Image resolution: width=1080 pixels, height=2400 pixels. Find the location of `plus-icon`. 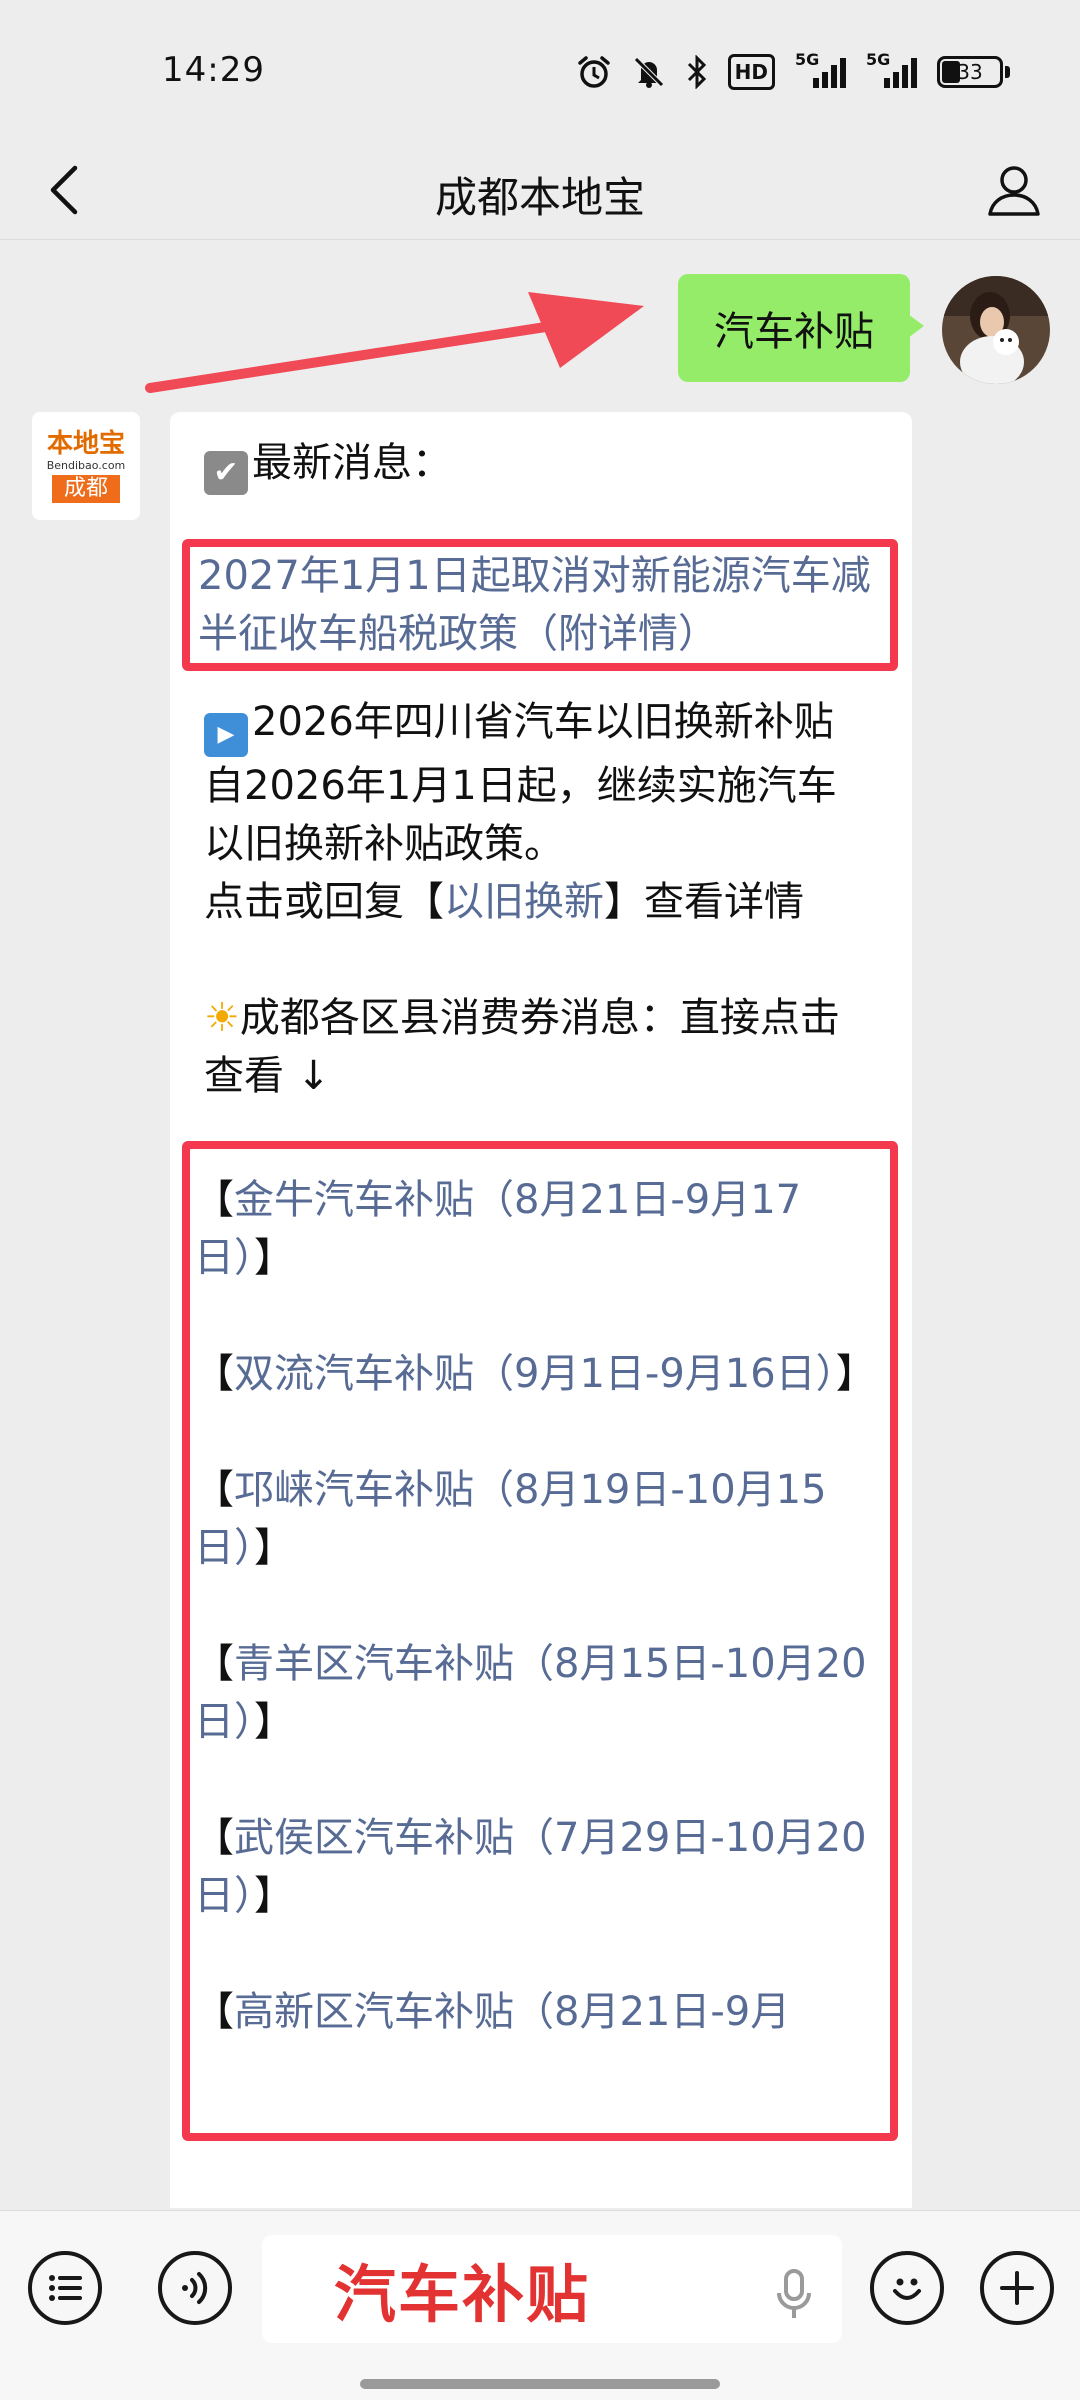

plus-icon is located at coordinates (1017, 2288).